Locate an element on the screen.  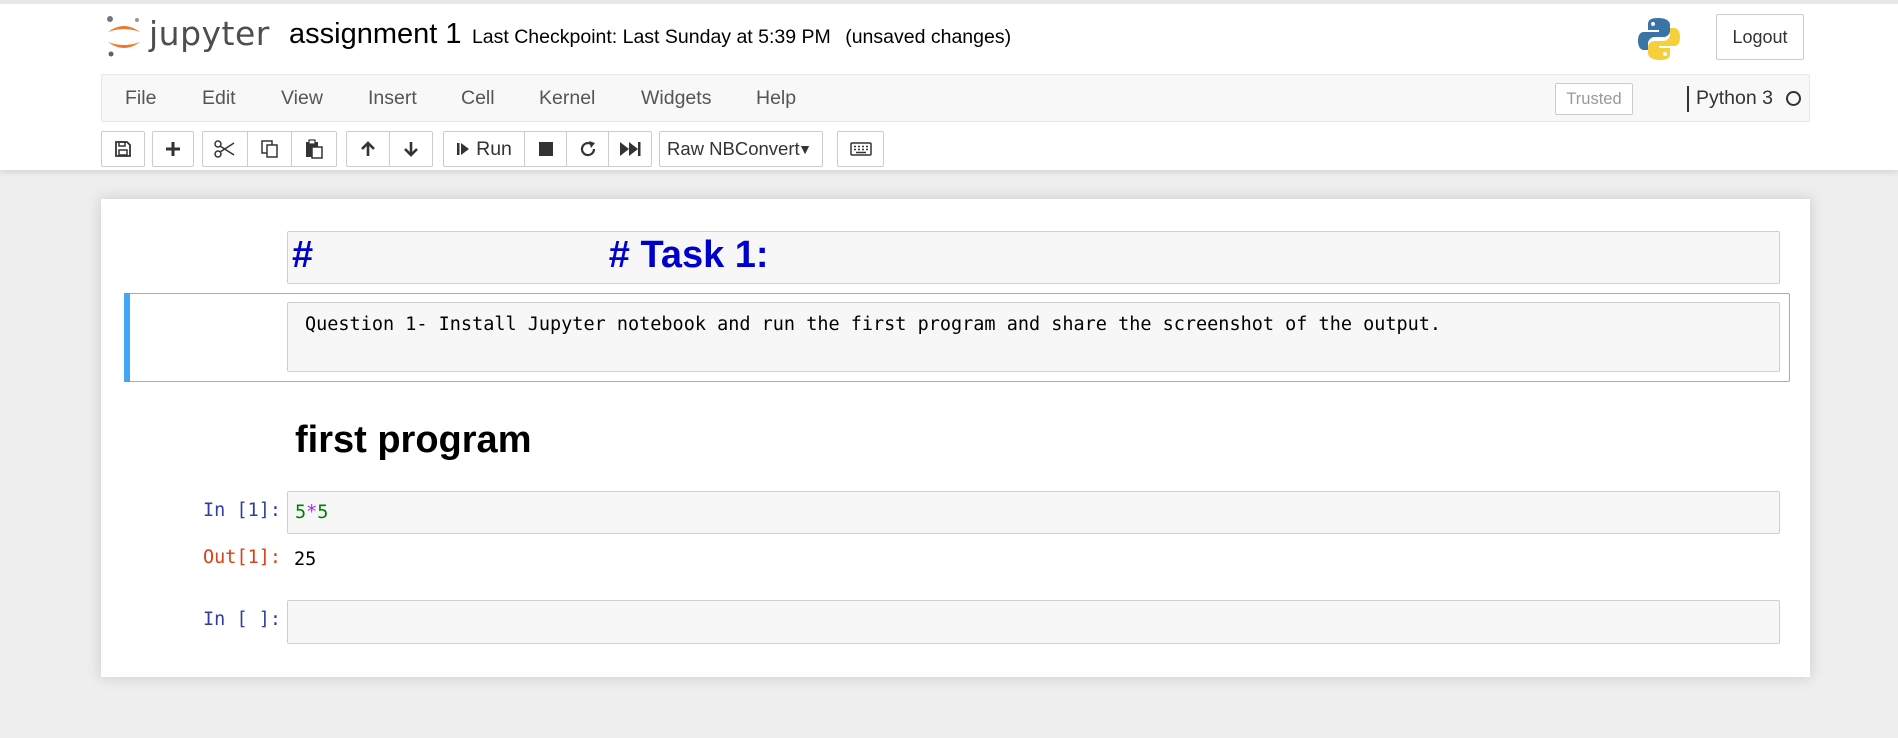
jupyter-logo-icon is located at coordinates (123, 36).